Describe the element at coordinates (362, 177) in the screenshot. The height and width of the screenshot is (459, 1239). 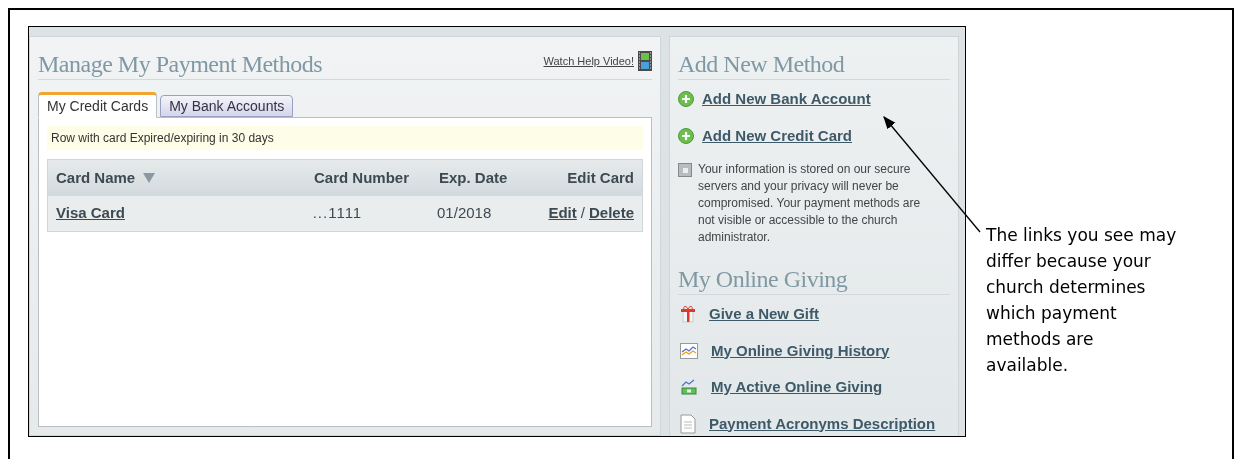
I see `column-header: Card Number` at that location.